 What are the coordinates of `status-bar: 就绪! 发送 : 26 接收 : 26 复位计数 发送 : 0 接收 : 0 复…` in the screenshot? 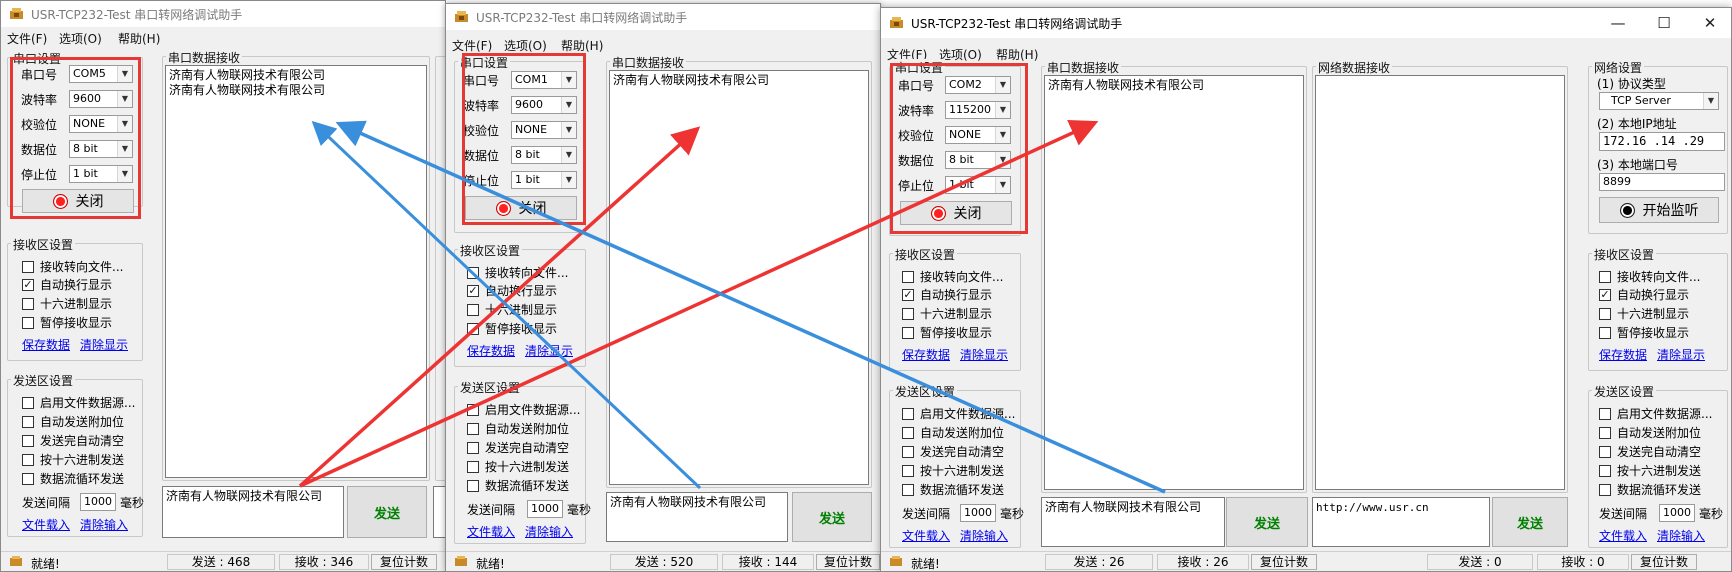 It's located at (1306, 561).